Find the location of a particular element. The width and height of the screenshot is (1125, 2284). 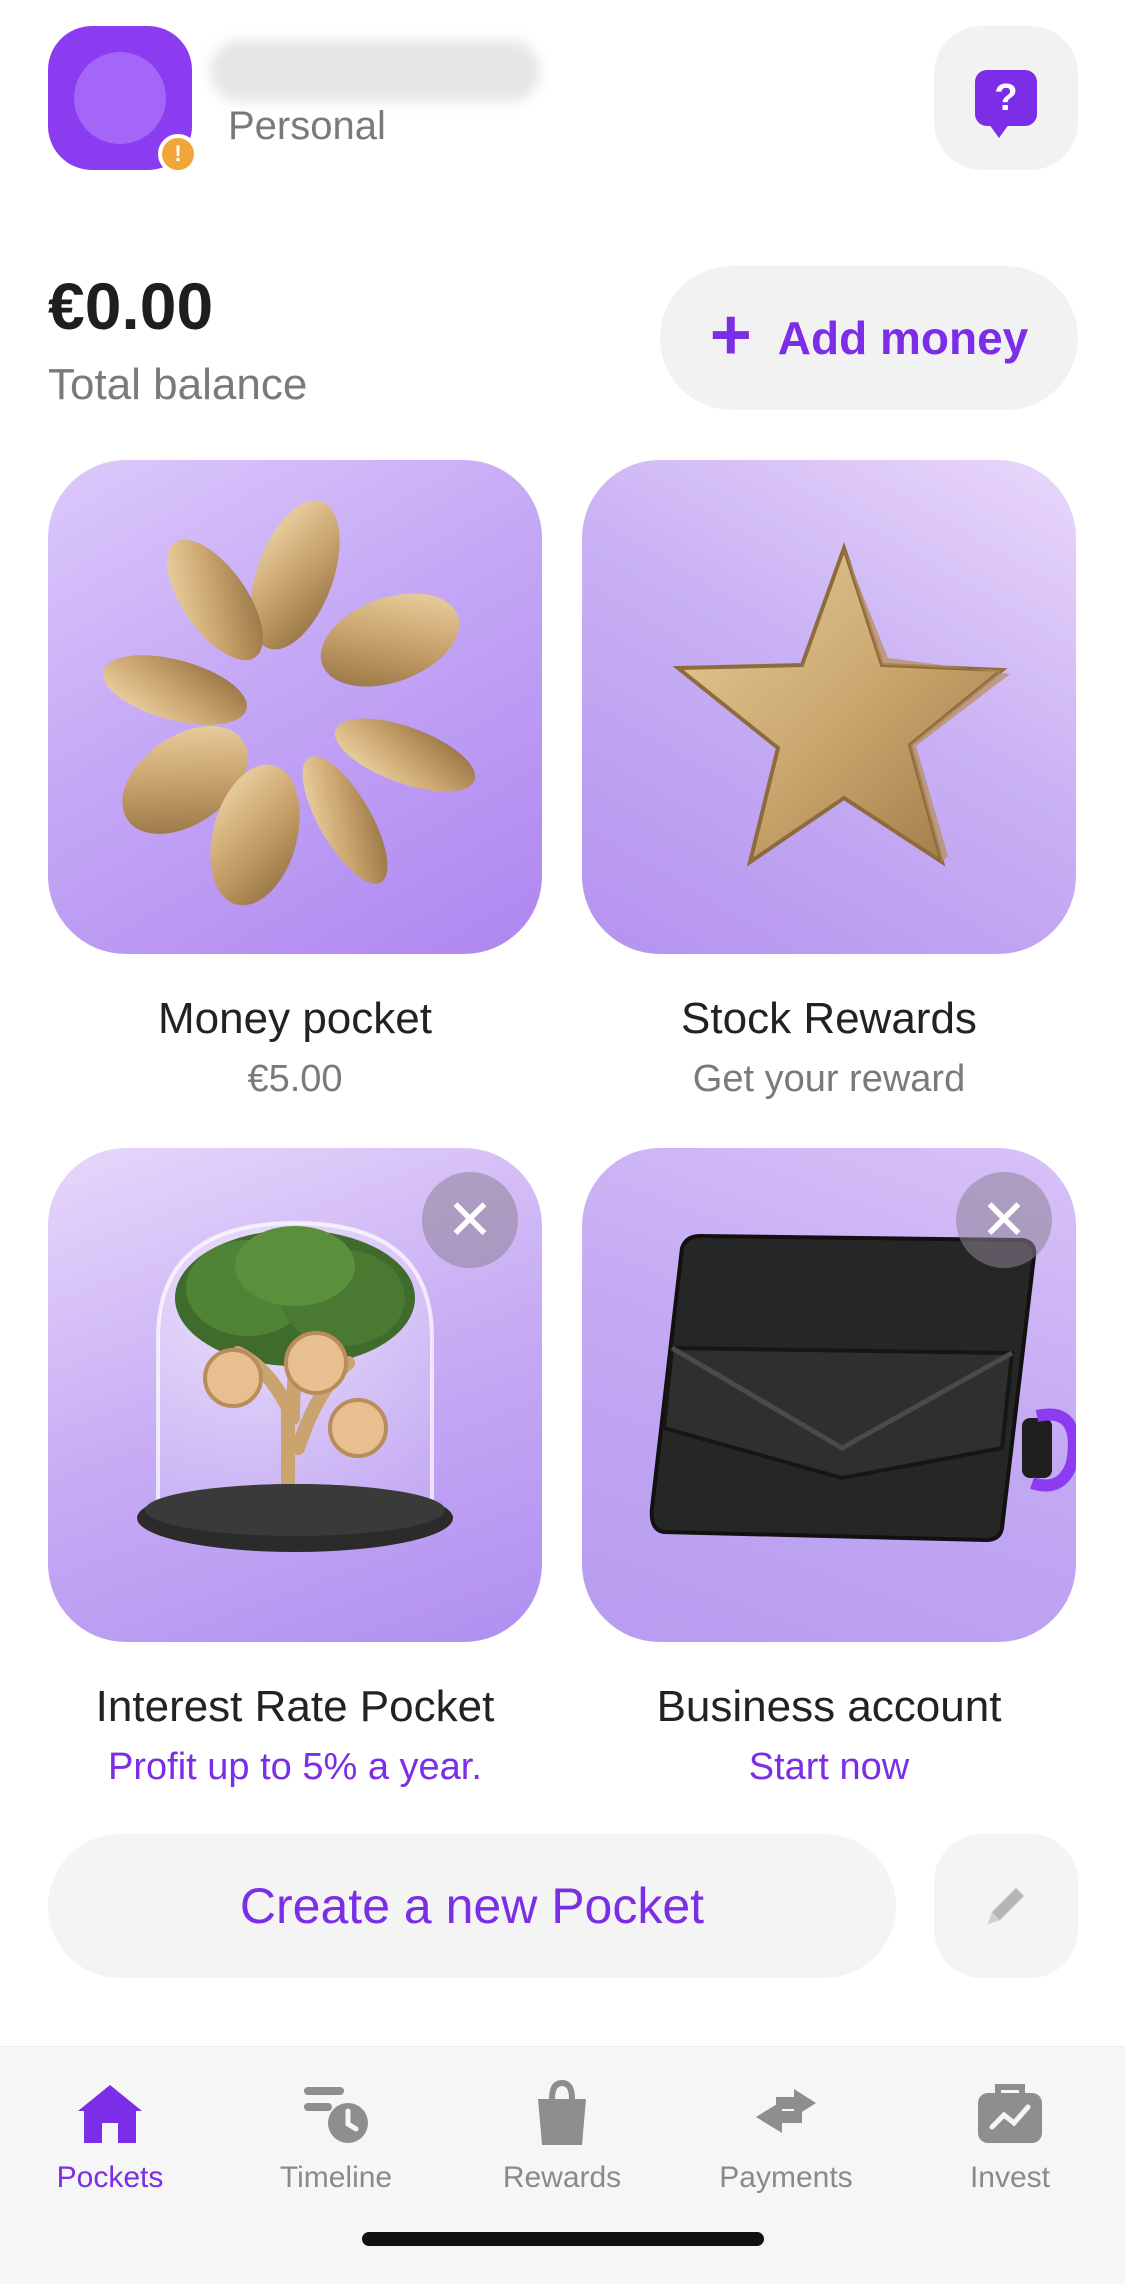

create-pocket-label: Create a new Pocket is located at coordinates (472, 1906).